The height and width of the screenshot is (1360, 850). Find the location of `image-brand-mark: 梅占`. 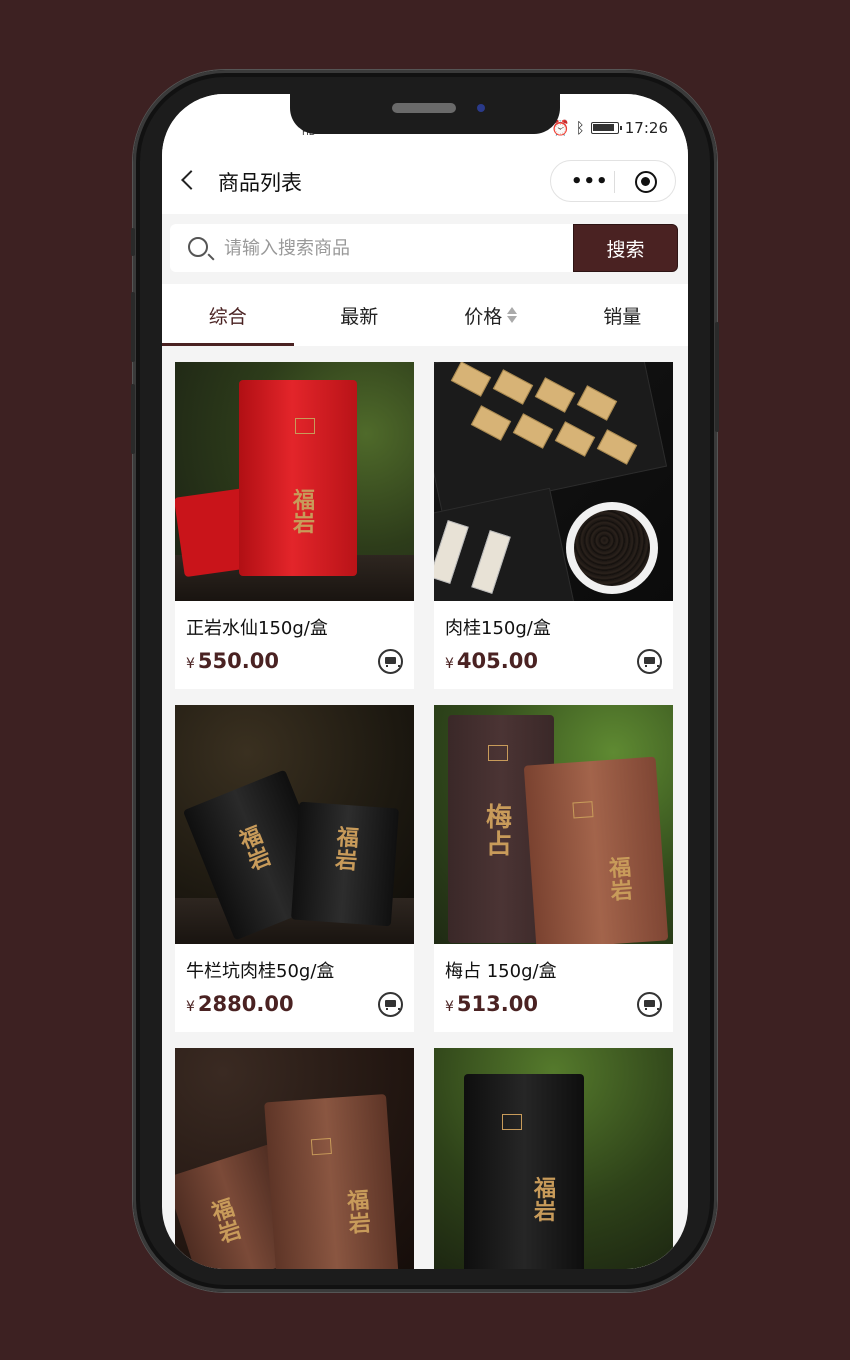

image-brand-mark: 梅占 is located at coordinates (499, 832).